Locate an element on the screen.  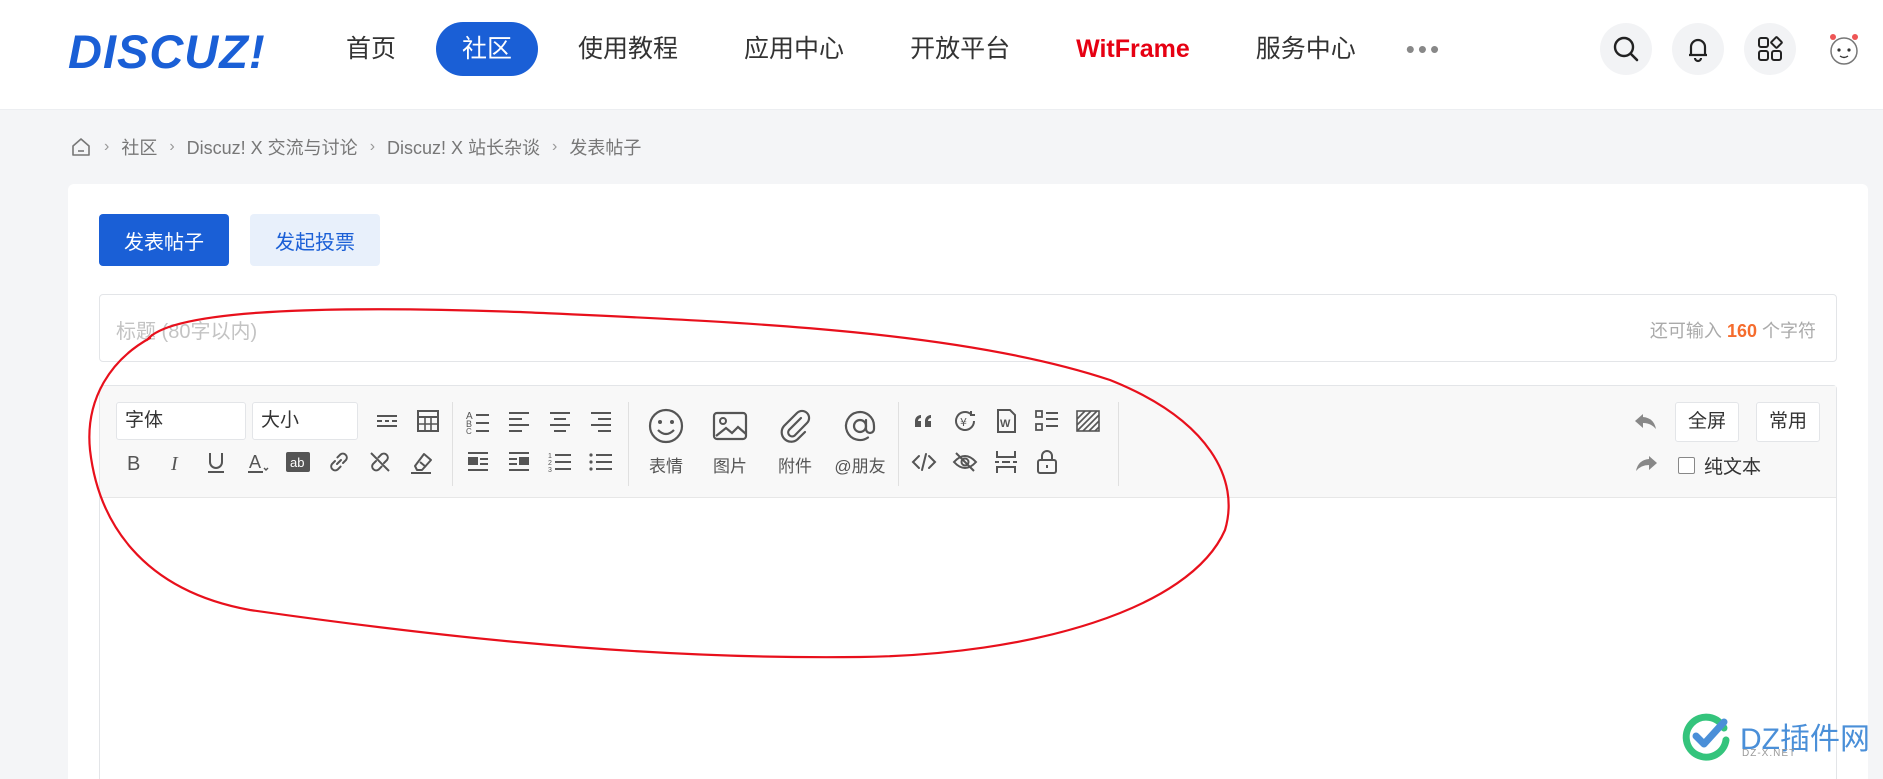
nav-tutorials: 使用教程 is located at coordinates (628, 49).